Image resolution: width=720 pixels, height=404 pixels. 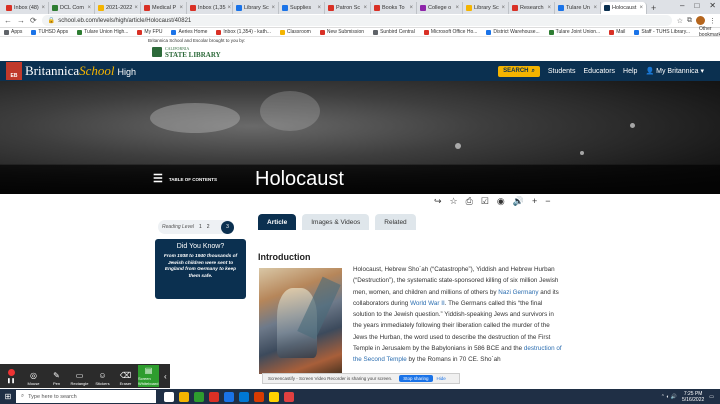 What do you see at coordinates (277, 222) in the screenshot?
I see `tab-article: Article` at bounding box center [277, 222].